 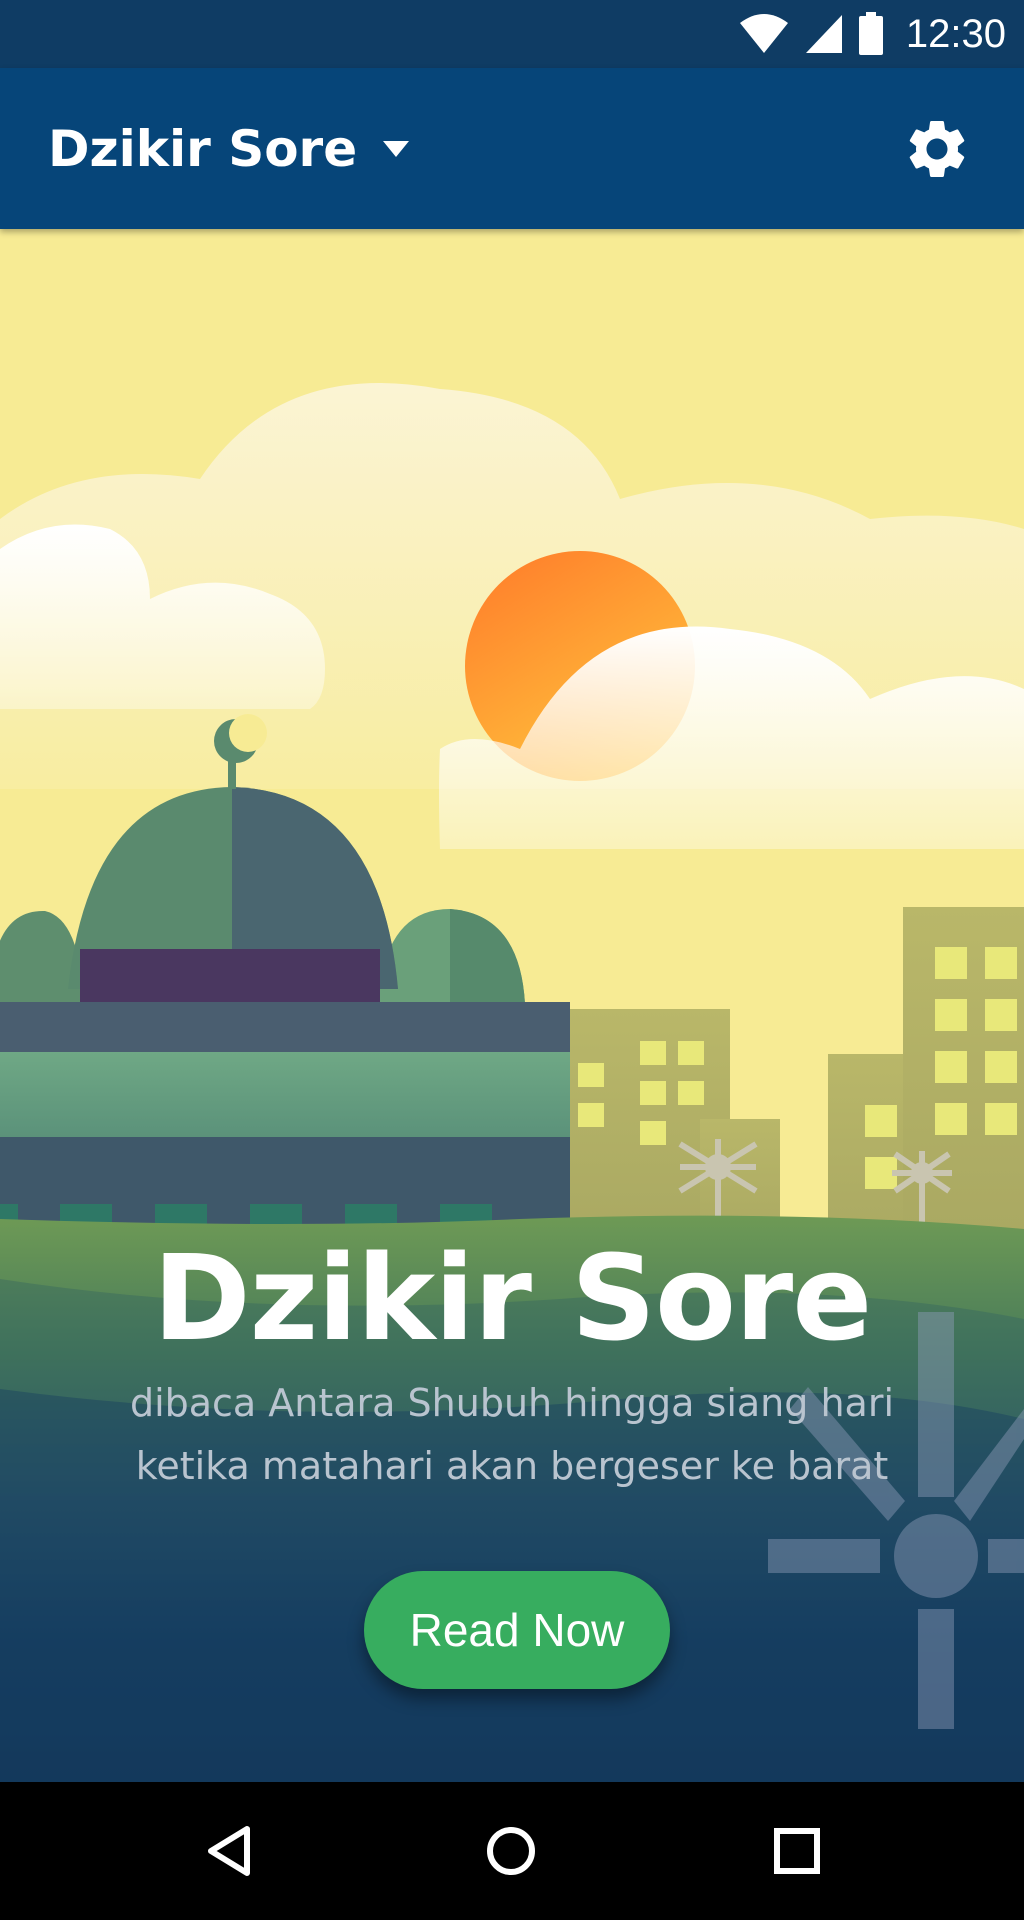 What do you see at coordinates (512, 1466) in the screenshot?
I see `hero-subtitle-line2: ketika matahari akan bergeser ke barat` at bounding box center [512, 1466].